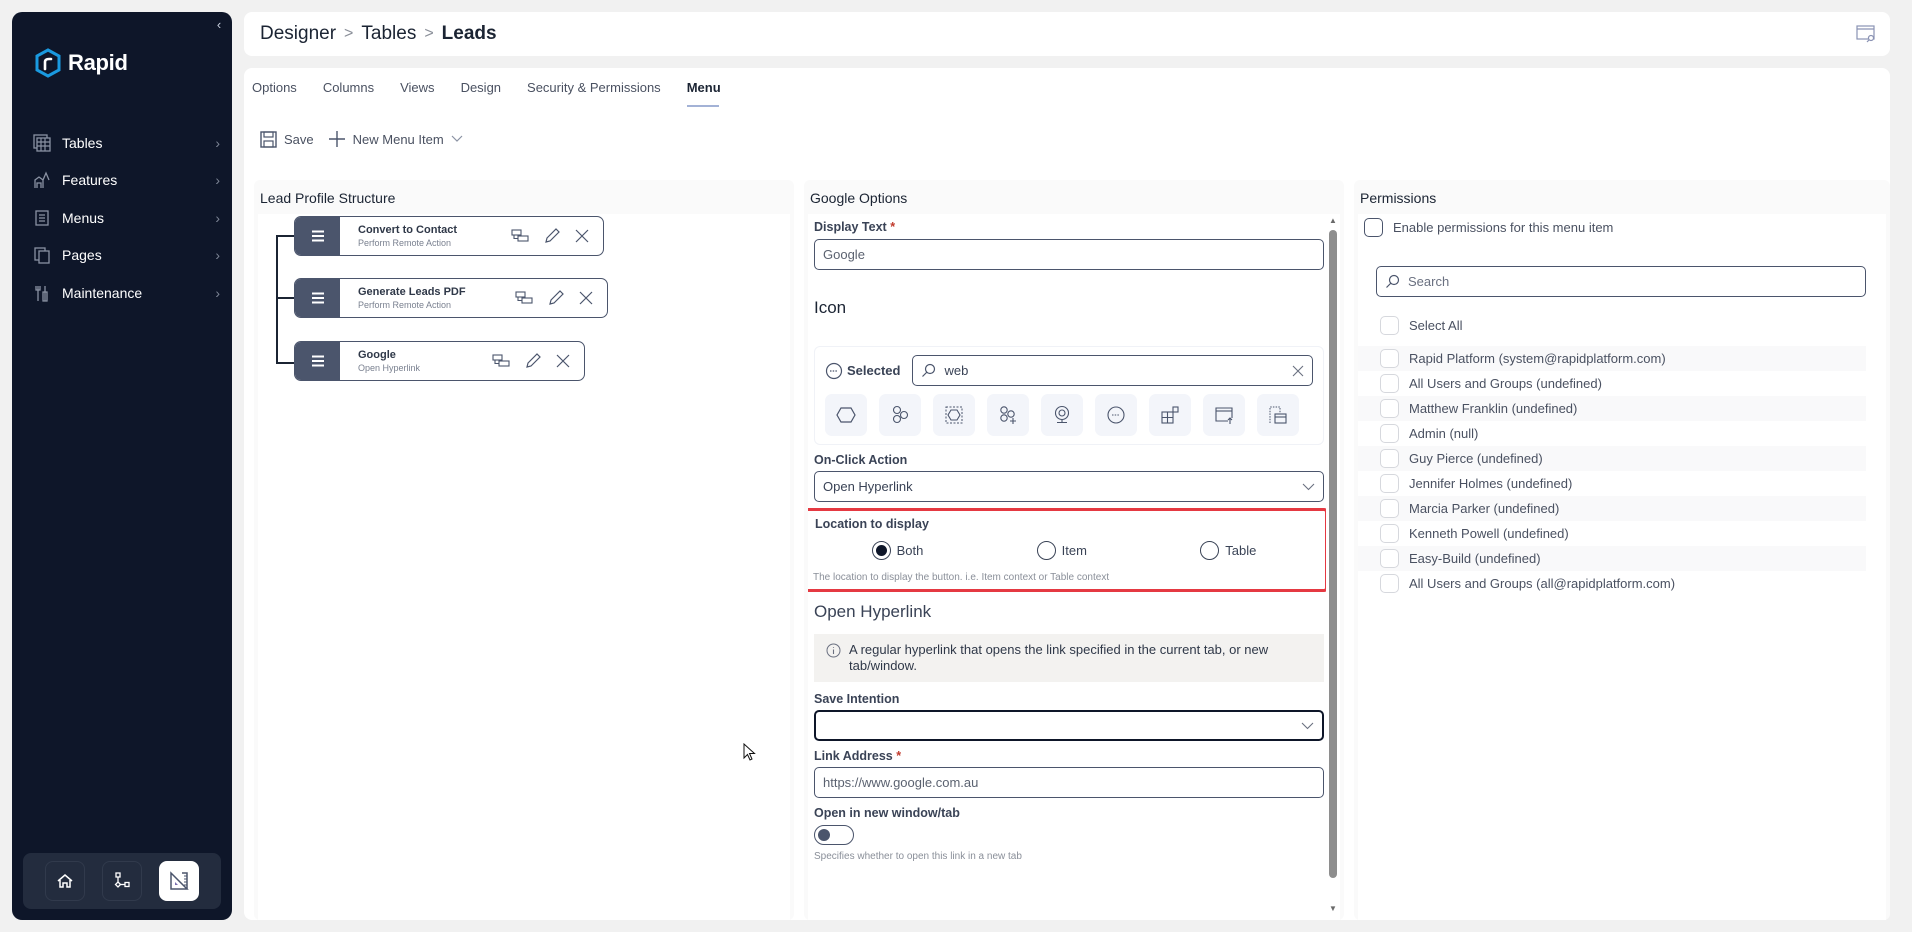  What do you see at coordinates (1612, 558) in the screenshot?
I see `permission-row: Easy-Build (undefined)` at bounding box center [1612, 558].